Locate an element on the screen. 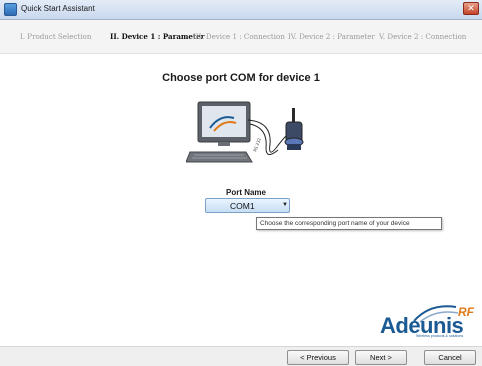 This screenshot has height=366, width=482. port-name-select: COM1 ▼ is located at coordinates (247, 205).